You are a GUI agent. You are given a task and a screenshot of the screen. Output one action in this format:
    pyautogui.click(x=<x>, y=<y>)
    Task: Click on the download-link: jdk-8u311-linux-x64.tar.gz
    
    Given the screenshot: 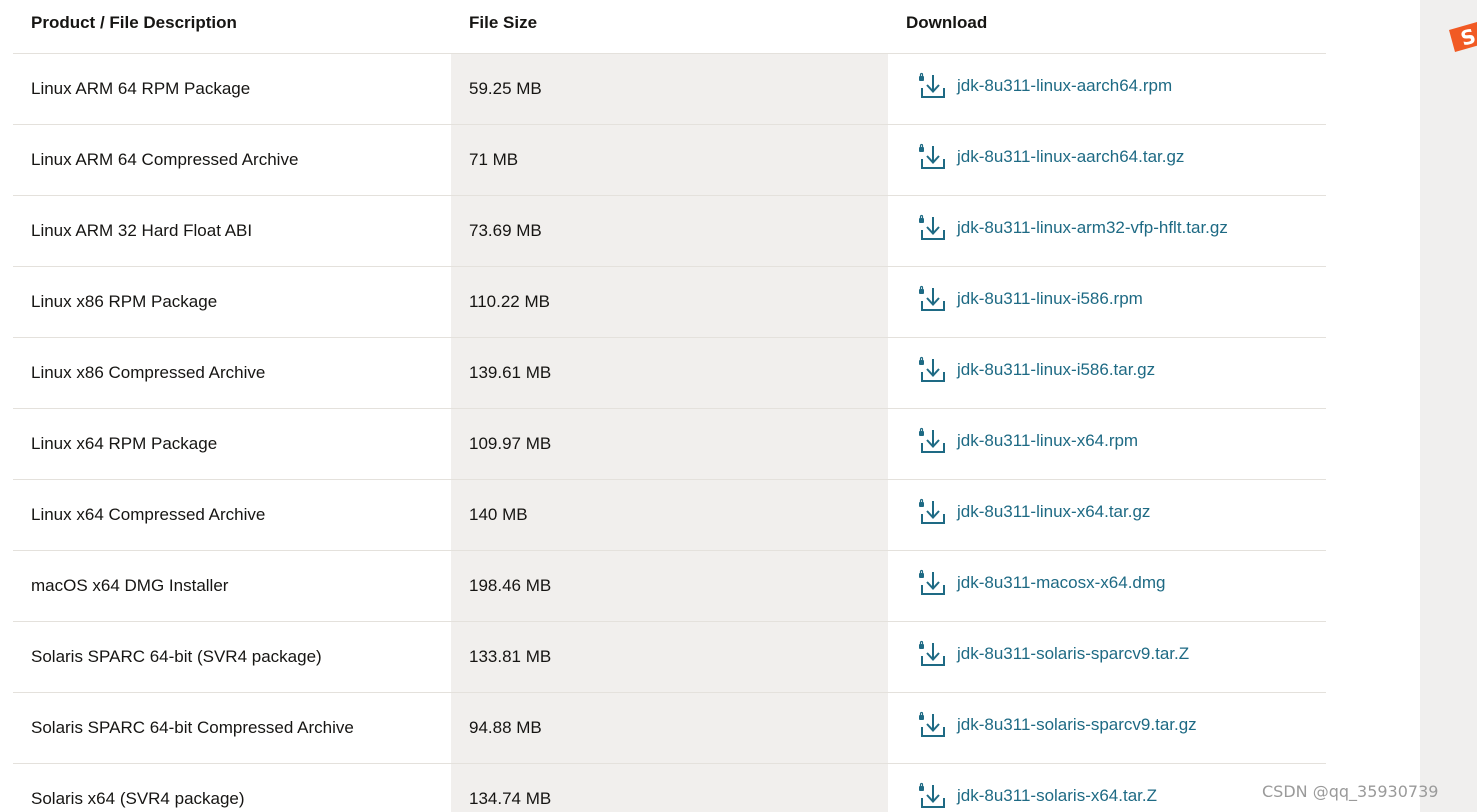 What is the action you would take?
    pyautogui.click(x=1034, y=512)
    